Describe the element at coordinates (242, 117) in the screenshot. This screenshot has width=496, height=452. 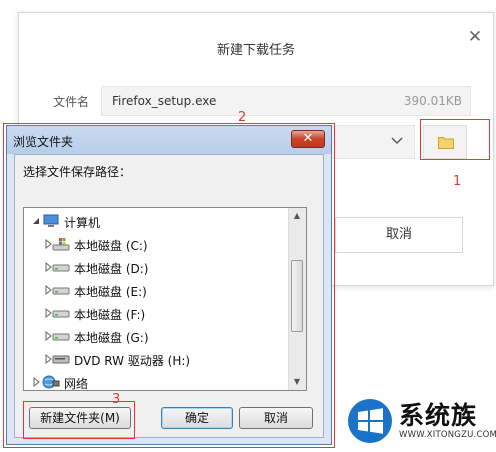
I see `annotation-number-2: 2` at that location.